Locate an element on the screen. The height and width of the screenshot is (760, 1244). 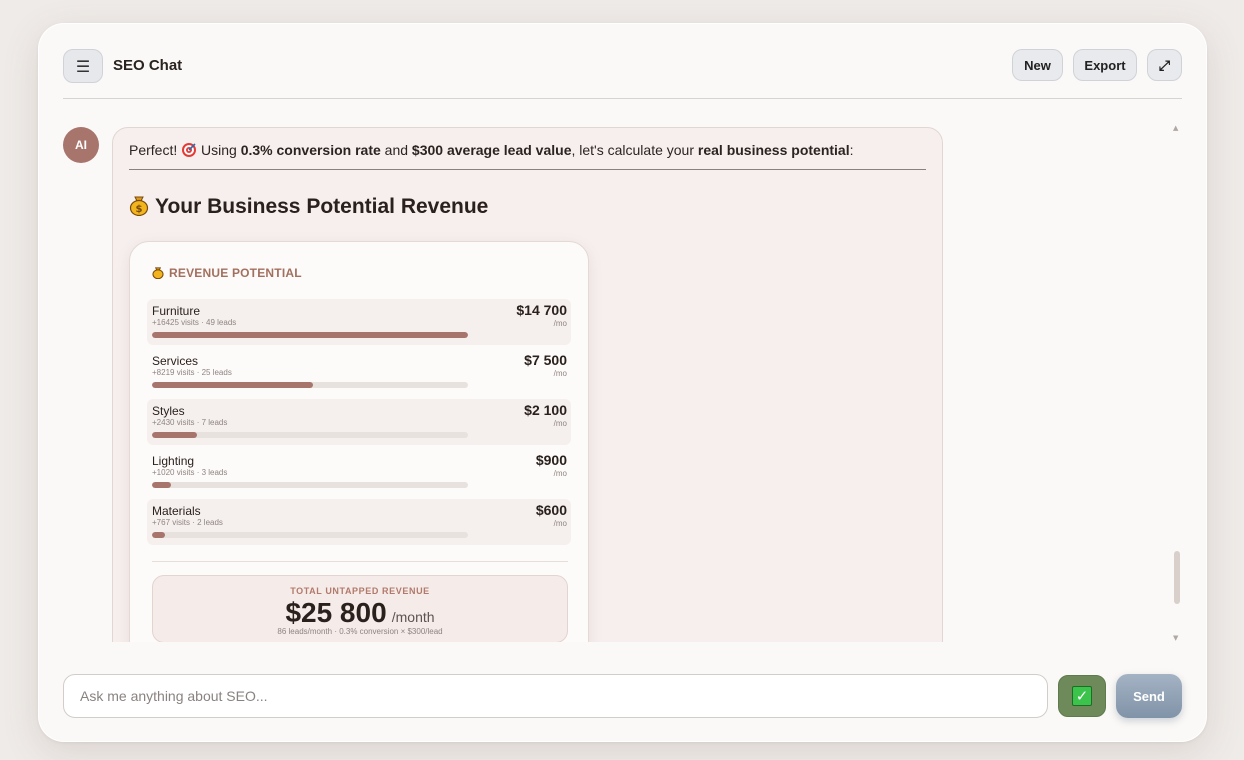
new-chat-button: New is located at coordinates (1037, 65).